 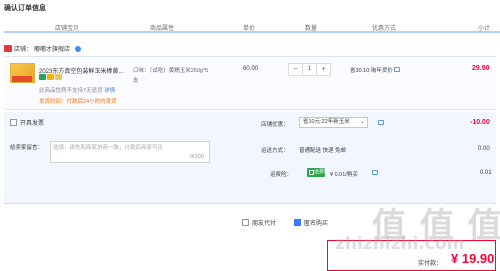 What do you see at coordinates (375, 172) in the screenshot?
I see `help-icon` at bounding box center [375, 172].